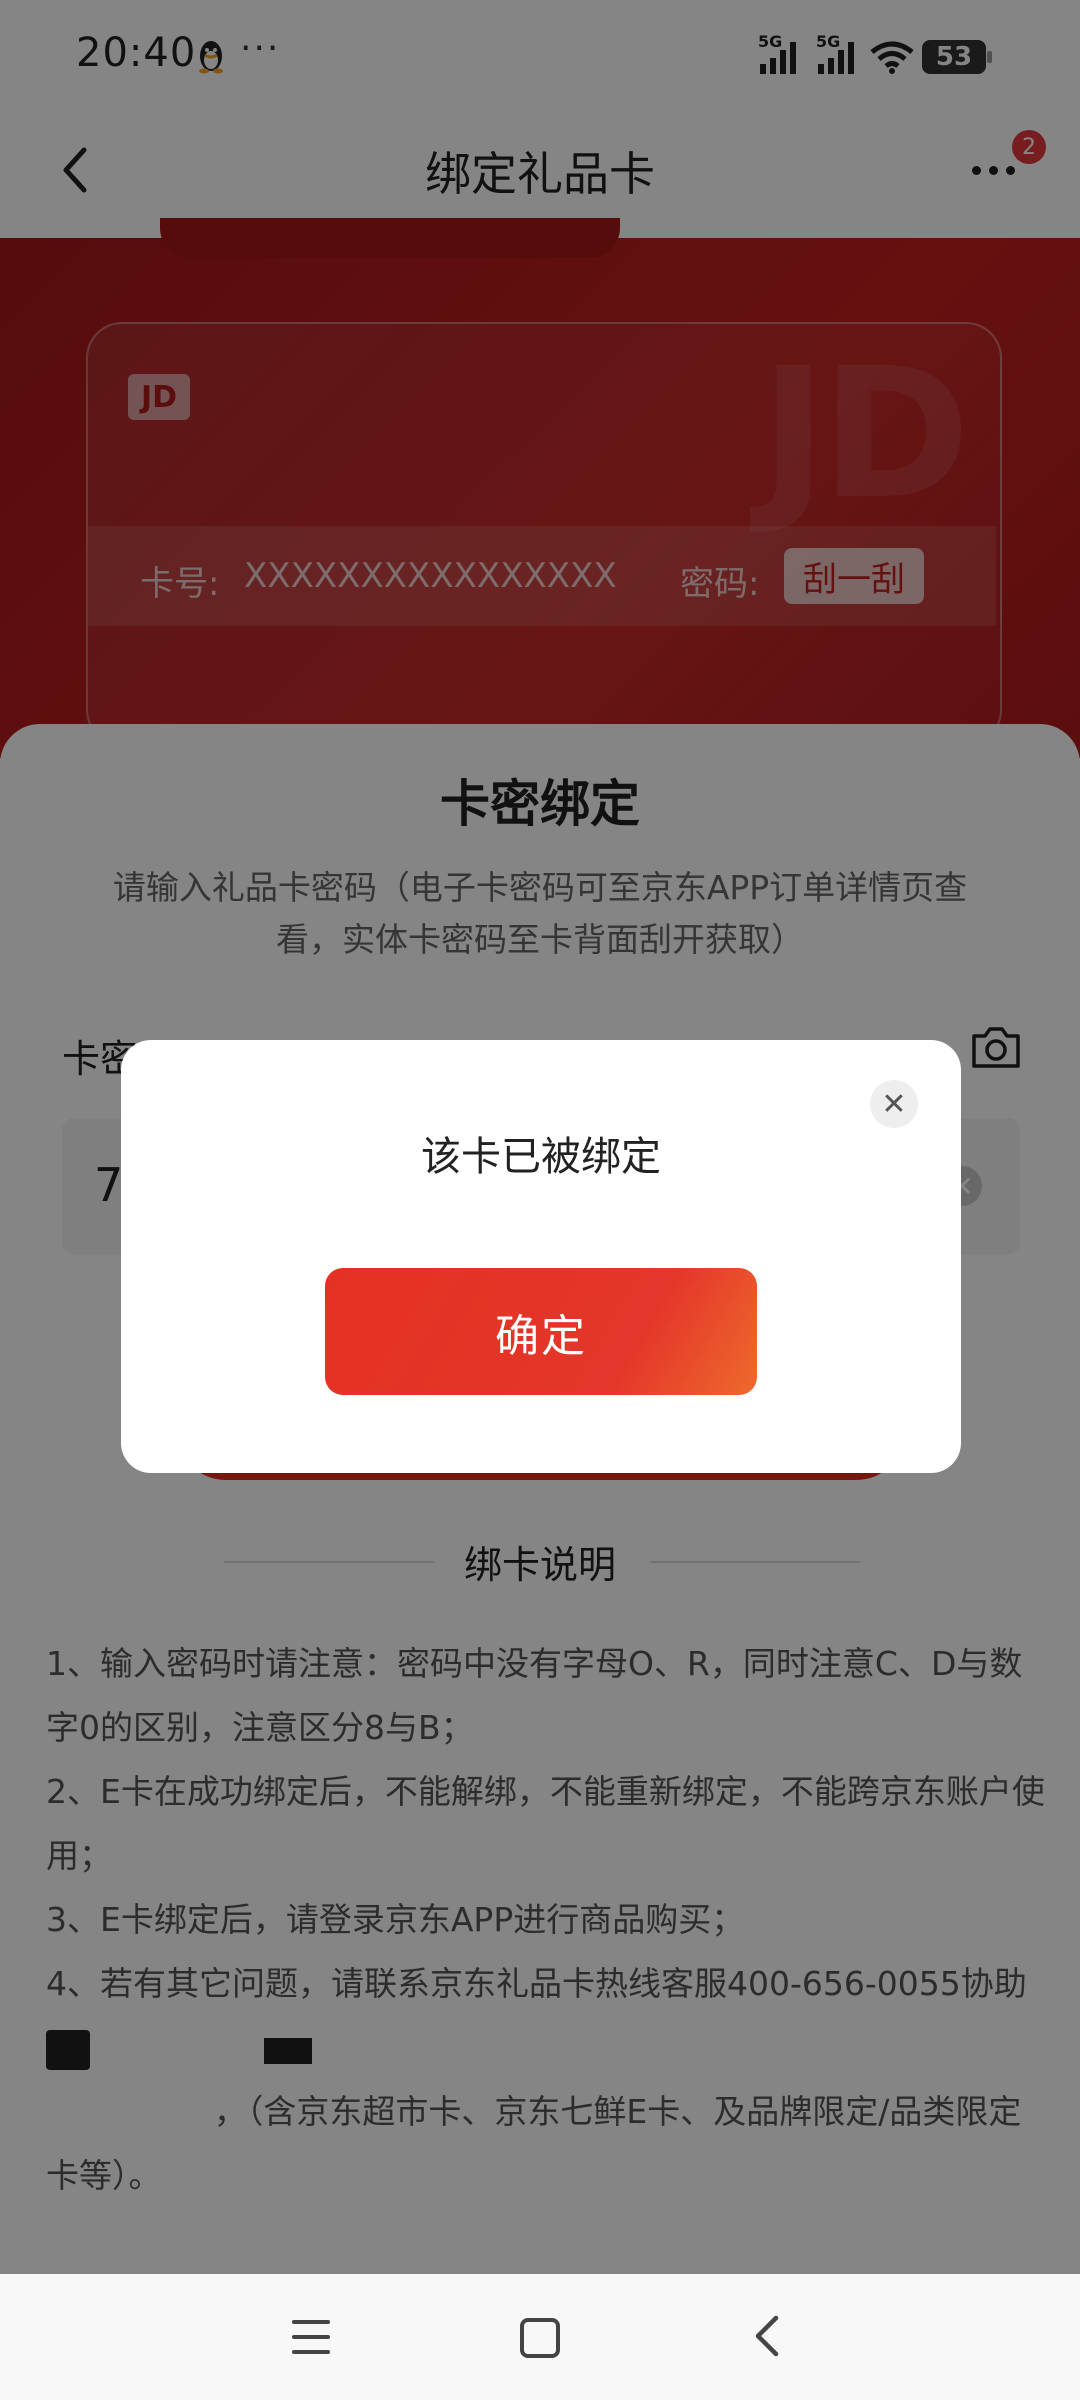  Describe the element at coordinates (541, 1157) in the screenshot. I see `dialog-message: 该卡已被绑定` at that location.